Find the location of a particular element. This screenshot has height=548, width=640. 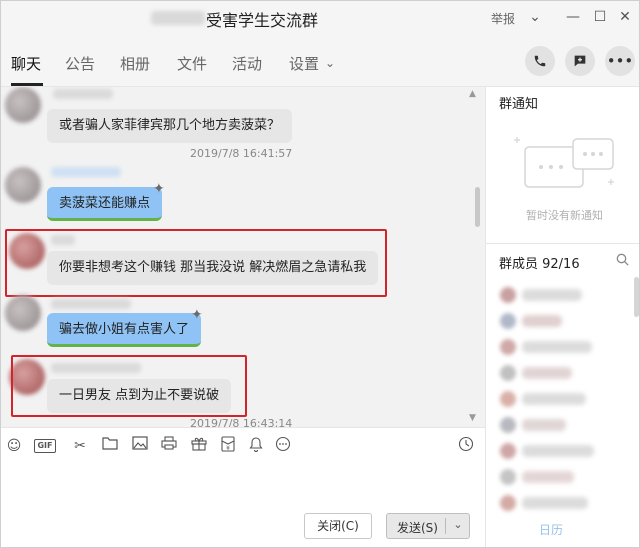

send-divider is located at coordinates (445, 526).